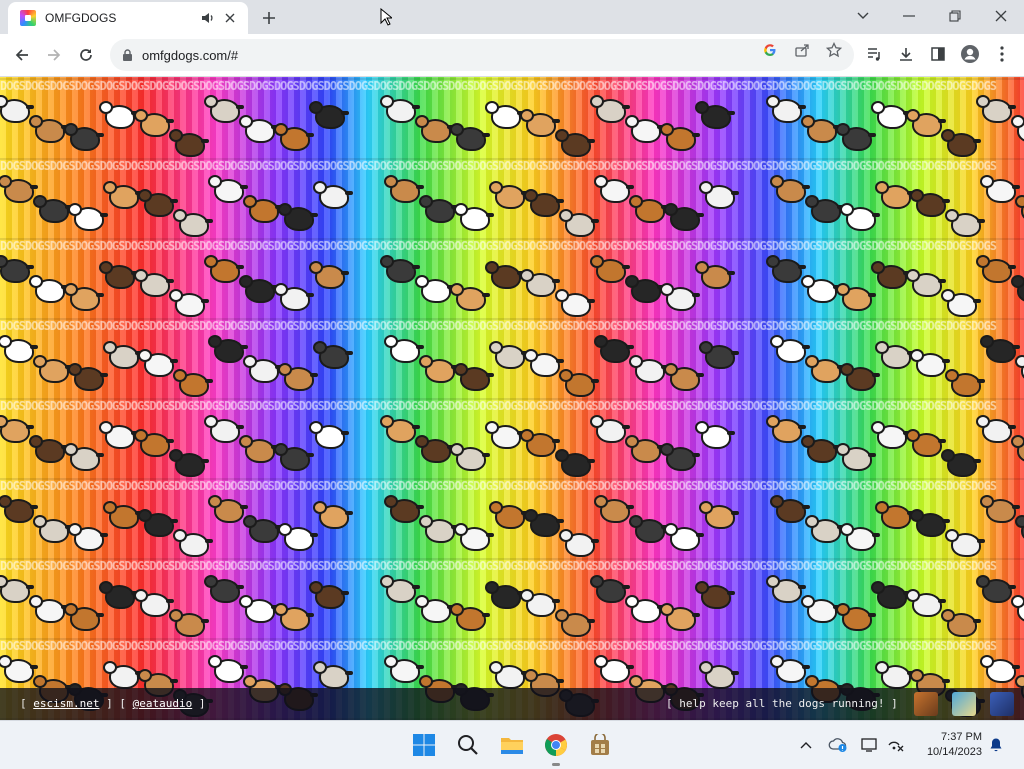 The image size is (1024, 769). What do you see at coordinates (468, 745) in the screenshot?
I see `search-icon` at bounding box center [468, 745].